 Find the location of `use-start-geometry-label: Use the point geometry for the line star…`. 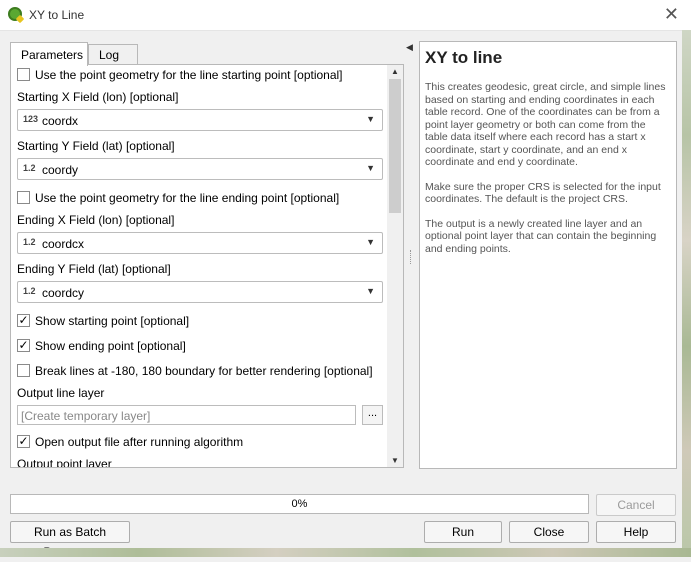

use-start-geometry-label: Use the point geometry for the line star… is located at coordinates (189, 75).